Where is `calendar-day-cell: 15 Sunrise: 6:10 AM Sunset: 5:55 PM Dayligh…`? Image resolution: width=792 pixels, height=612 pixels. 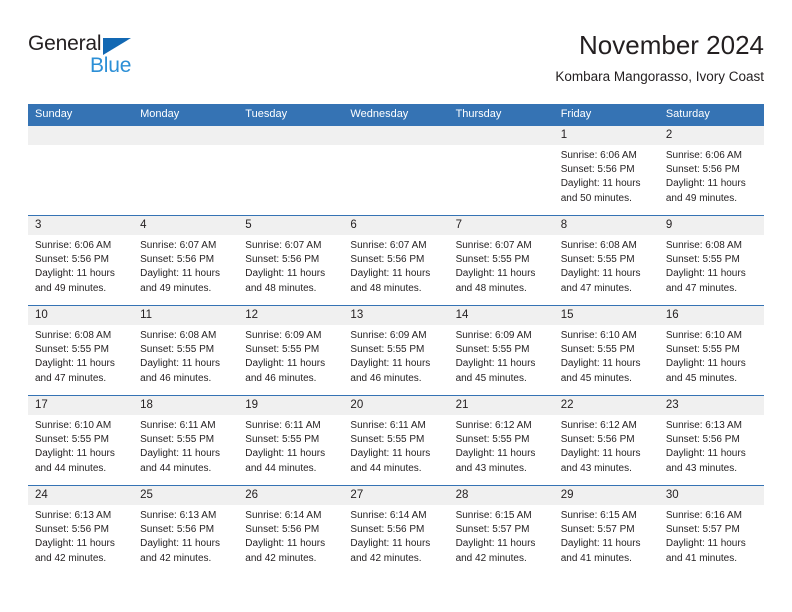 calendar-day-cell: 15 Sunrise: 6:10 AM Sunset: 5:55 PM Dayligh… is located at coordinates (606, 350).